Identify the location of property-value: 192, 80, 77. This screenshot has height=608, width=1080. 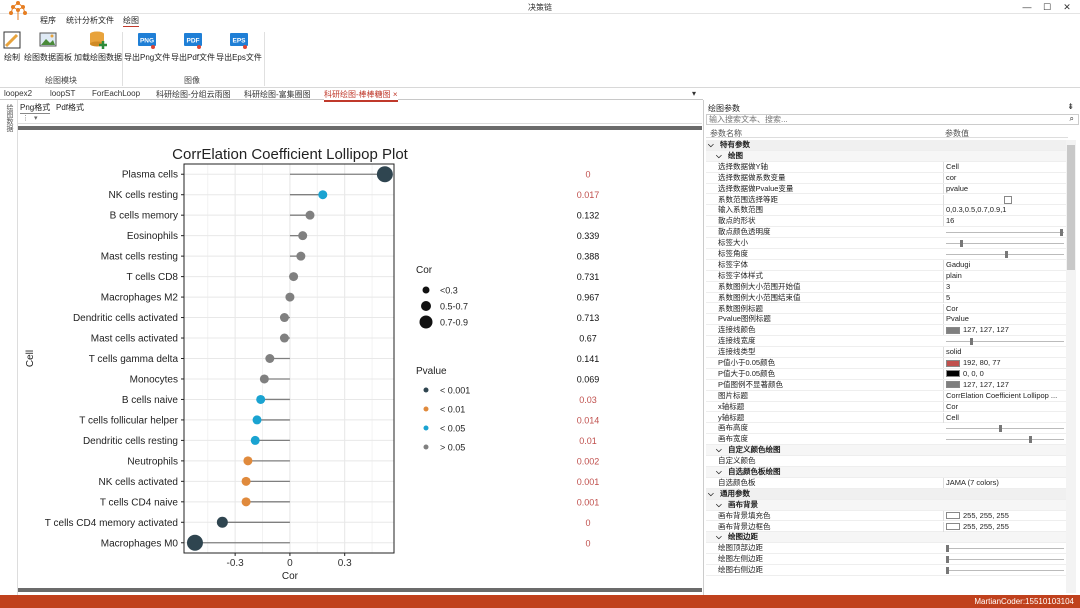
(1005, 363).